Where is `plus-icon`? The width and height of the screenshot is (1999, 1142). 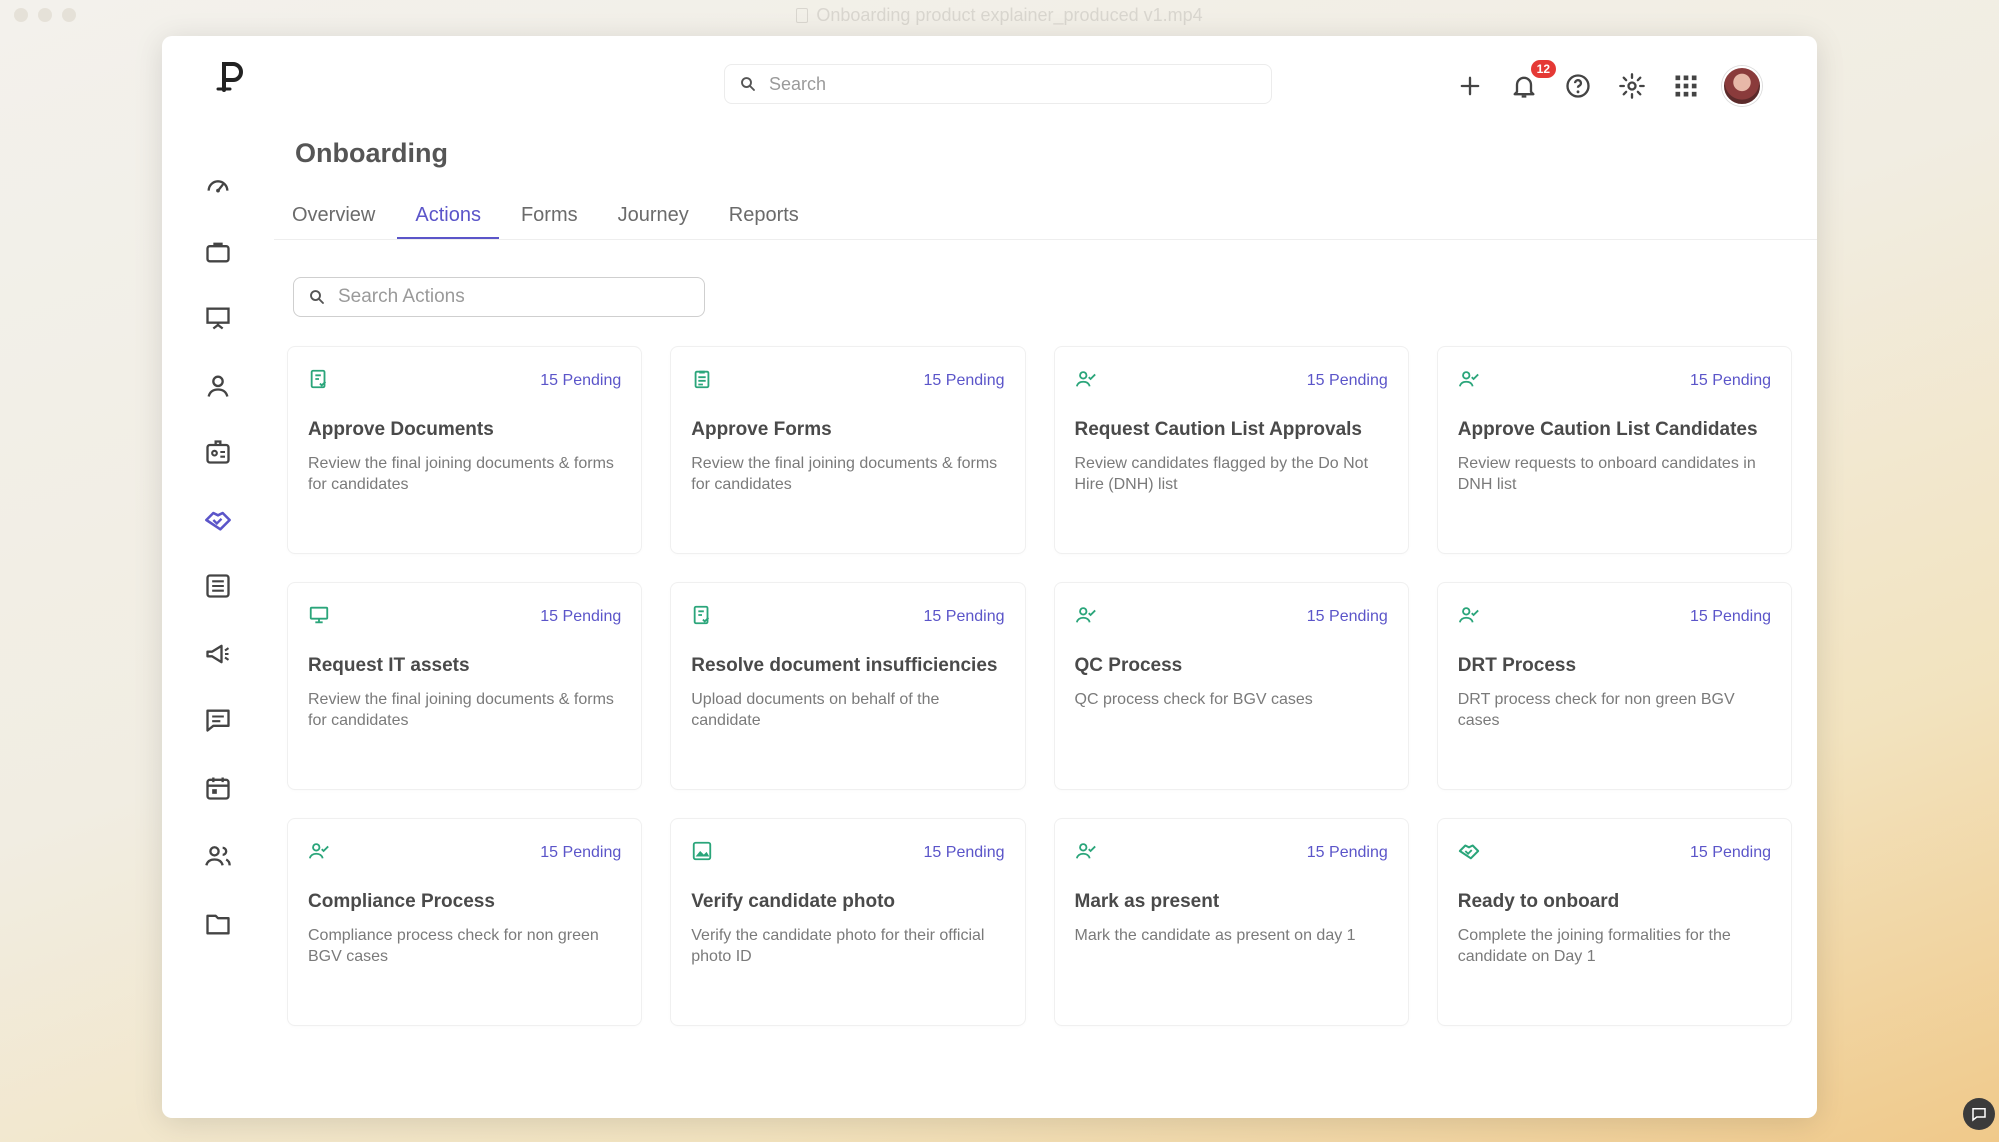 plus-icon is located at coordinates (1470, 86).